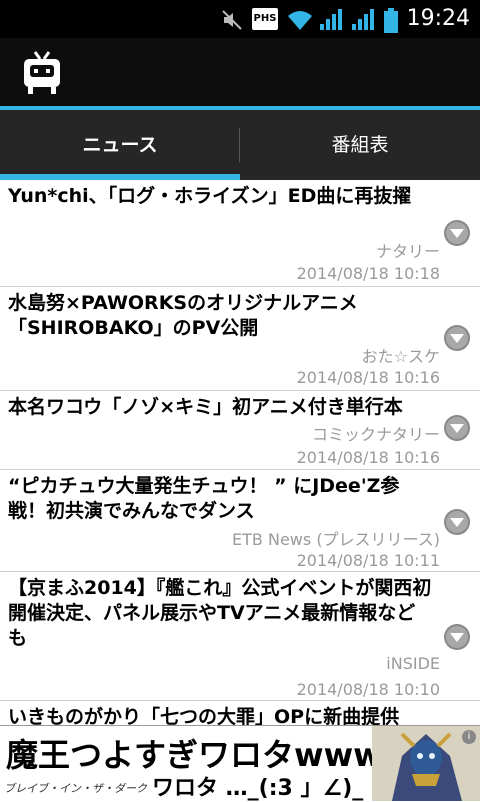 The image size is (480, 802). I want to click on news-title: 本名ワコウ「ノゾ×キミ」初アニメ付き単行本, so click(205, 407).